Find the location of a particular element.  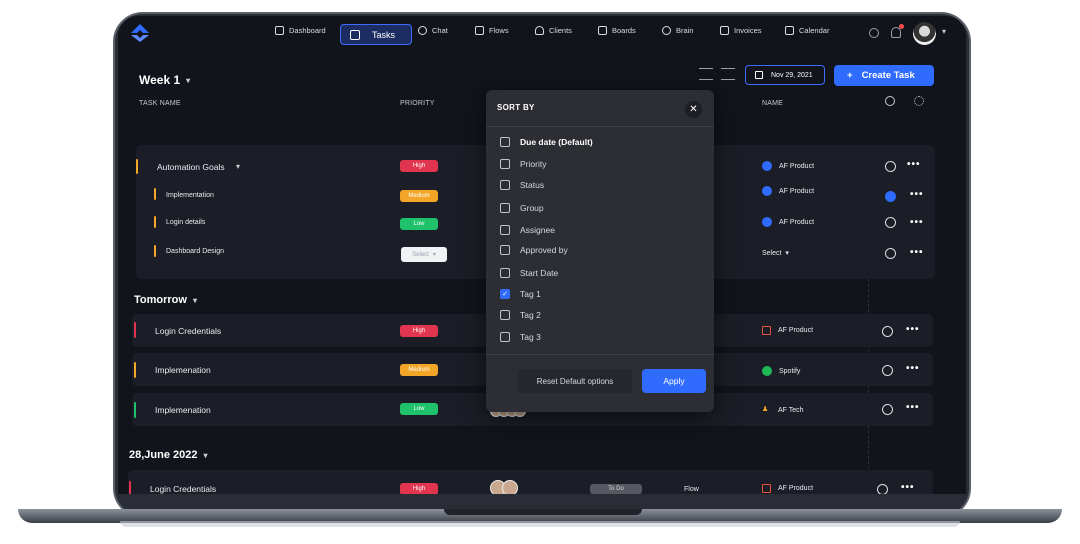

task-name-parent: Automation Goals is located at coordinates (191, 167).